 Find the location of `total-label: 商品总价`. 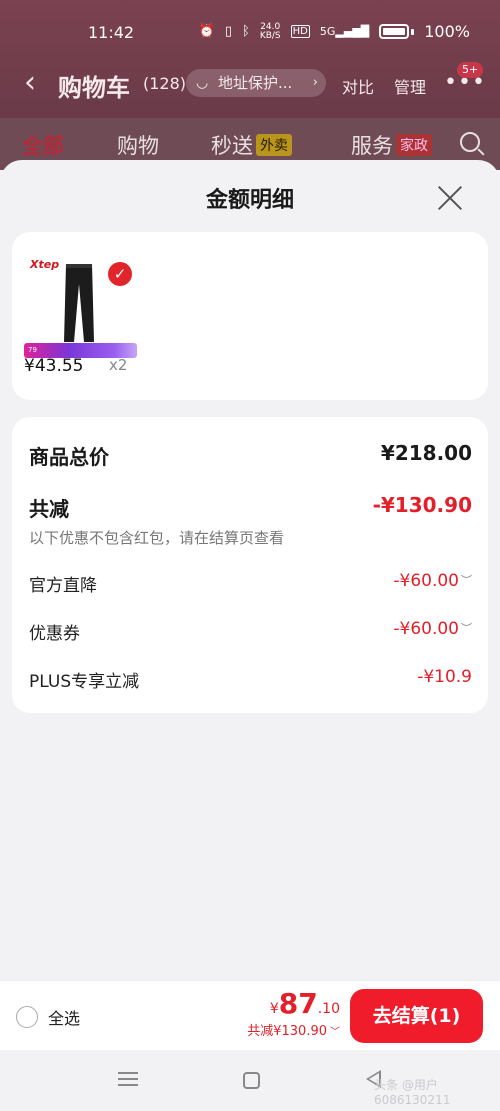

total-label: 商品总价 is located at coordinates (69, 457).